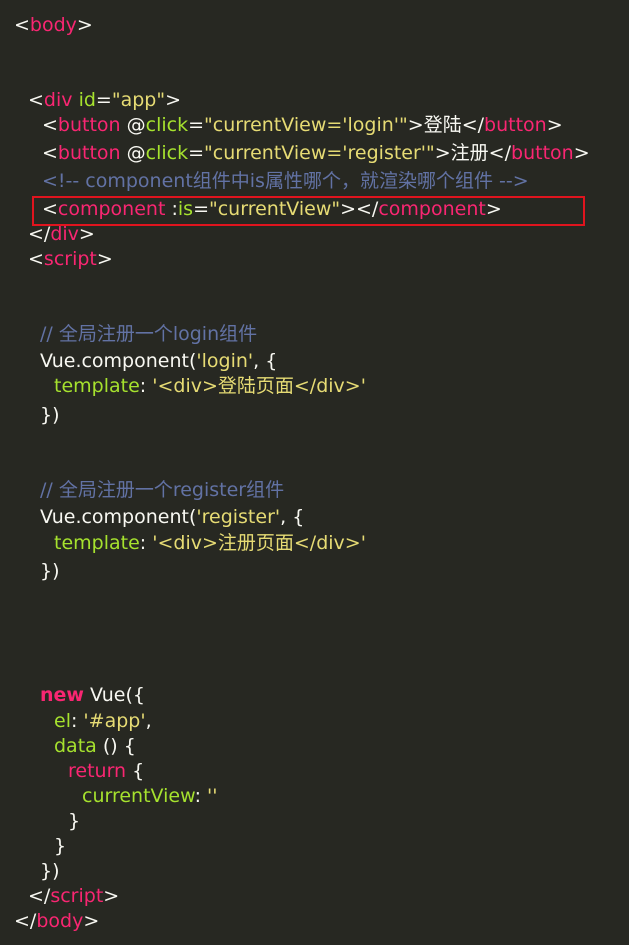  Describe the element at coordinates (148, 721) in the screenshot. I see `code-token: ,` at that location.